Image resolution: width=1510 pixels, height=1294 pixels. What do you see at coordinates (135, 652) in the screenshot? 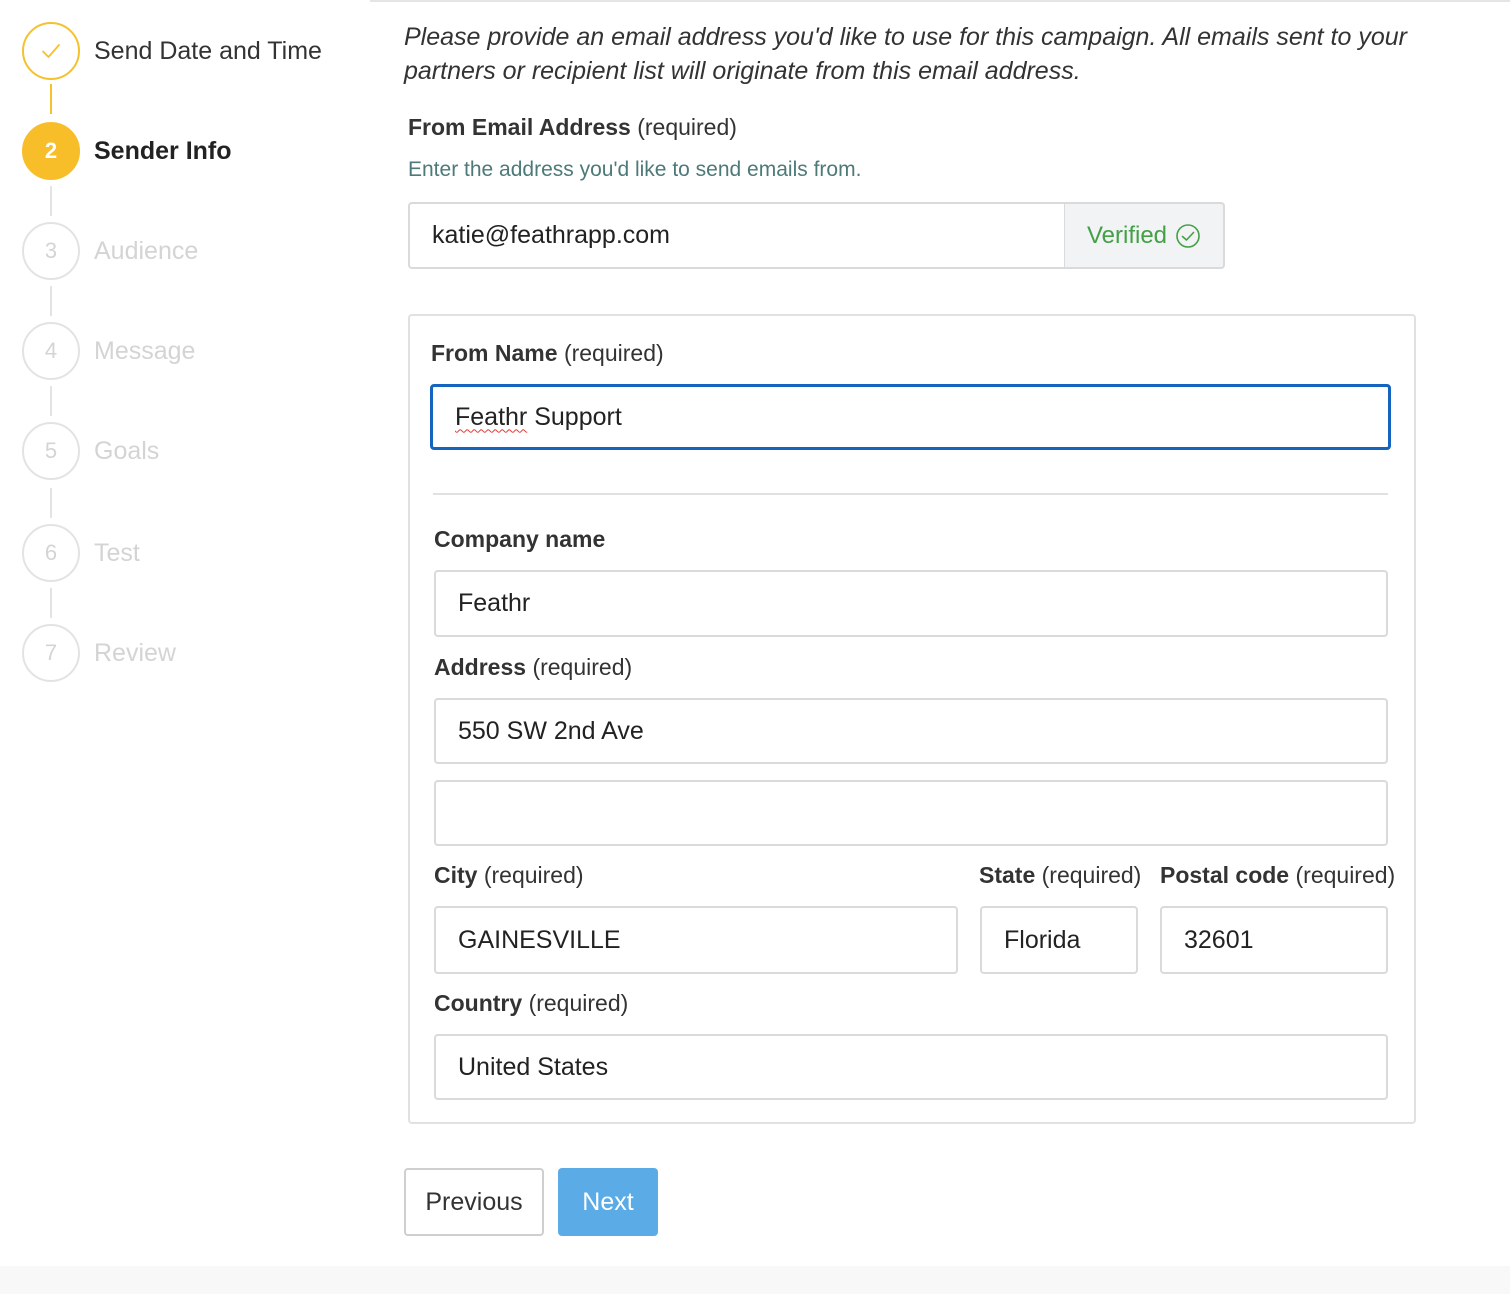
I see `step-label: Review` at bounding box center [135, 652].